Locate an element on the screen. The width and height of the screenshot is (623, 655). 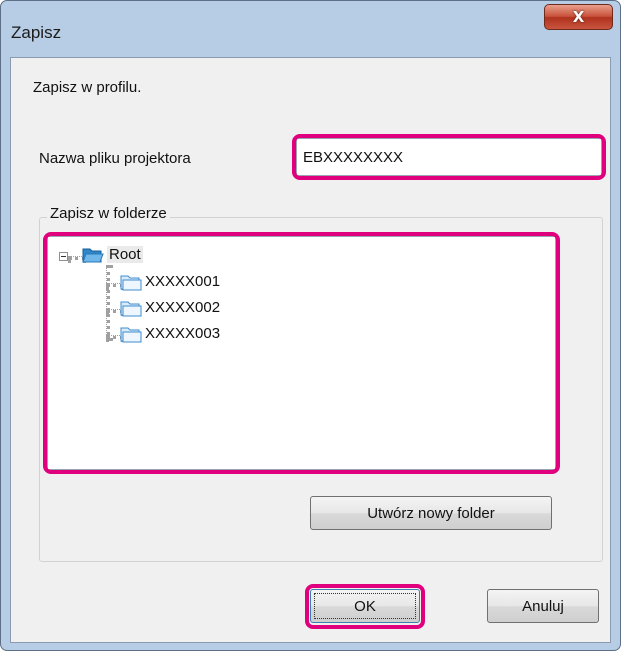
dialog-message: Zapisz w profilu. is located at coordinates (87, 87).